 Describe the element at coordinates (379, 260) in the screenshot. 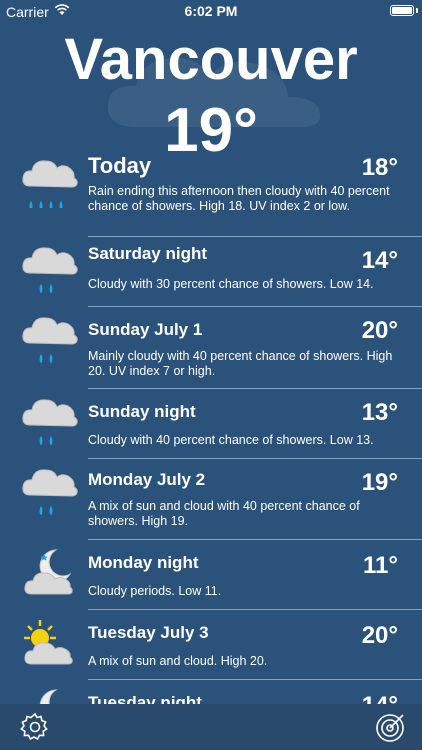

I see `forecast-temperature: 14°` at that location.